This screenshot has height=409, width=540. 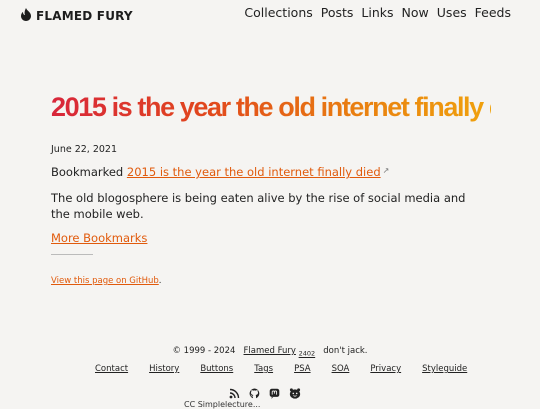 What do you see at coordinates (278, 12) in the screenshot?
I see `nav-collections: Collections` at bounding box center [278, 12].